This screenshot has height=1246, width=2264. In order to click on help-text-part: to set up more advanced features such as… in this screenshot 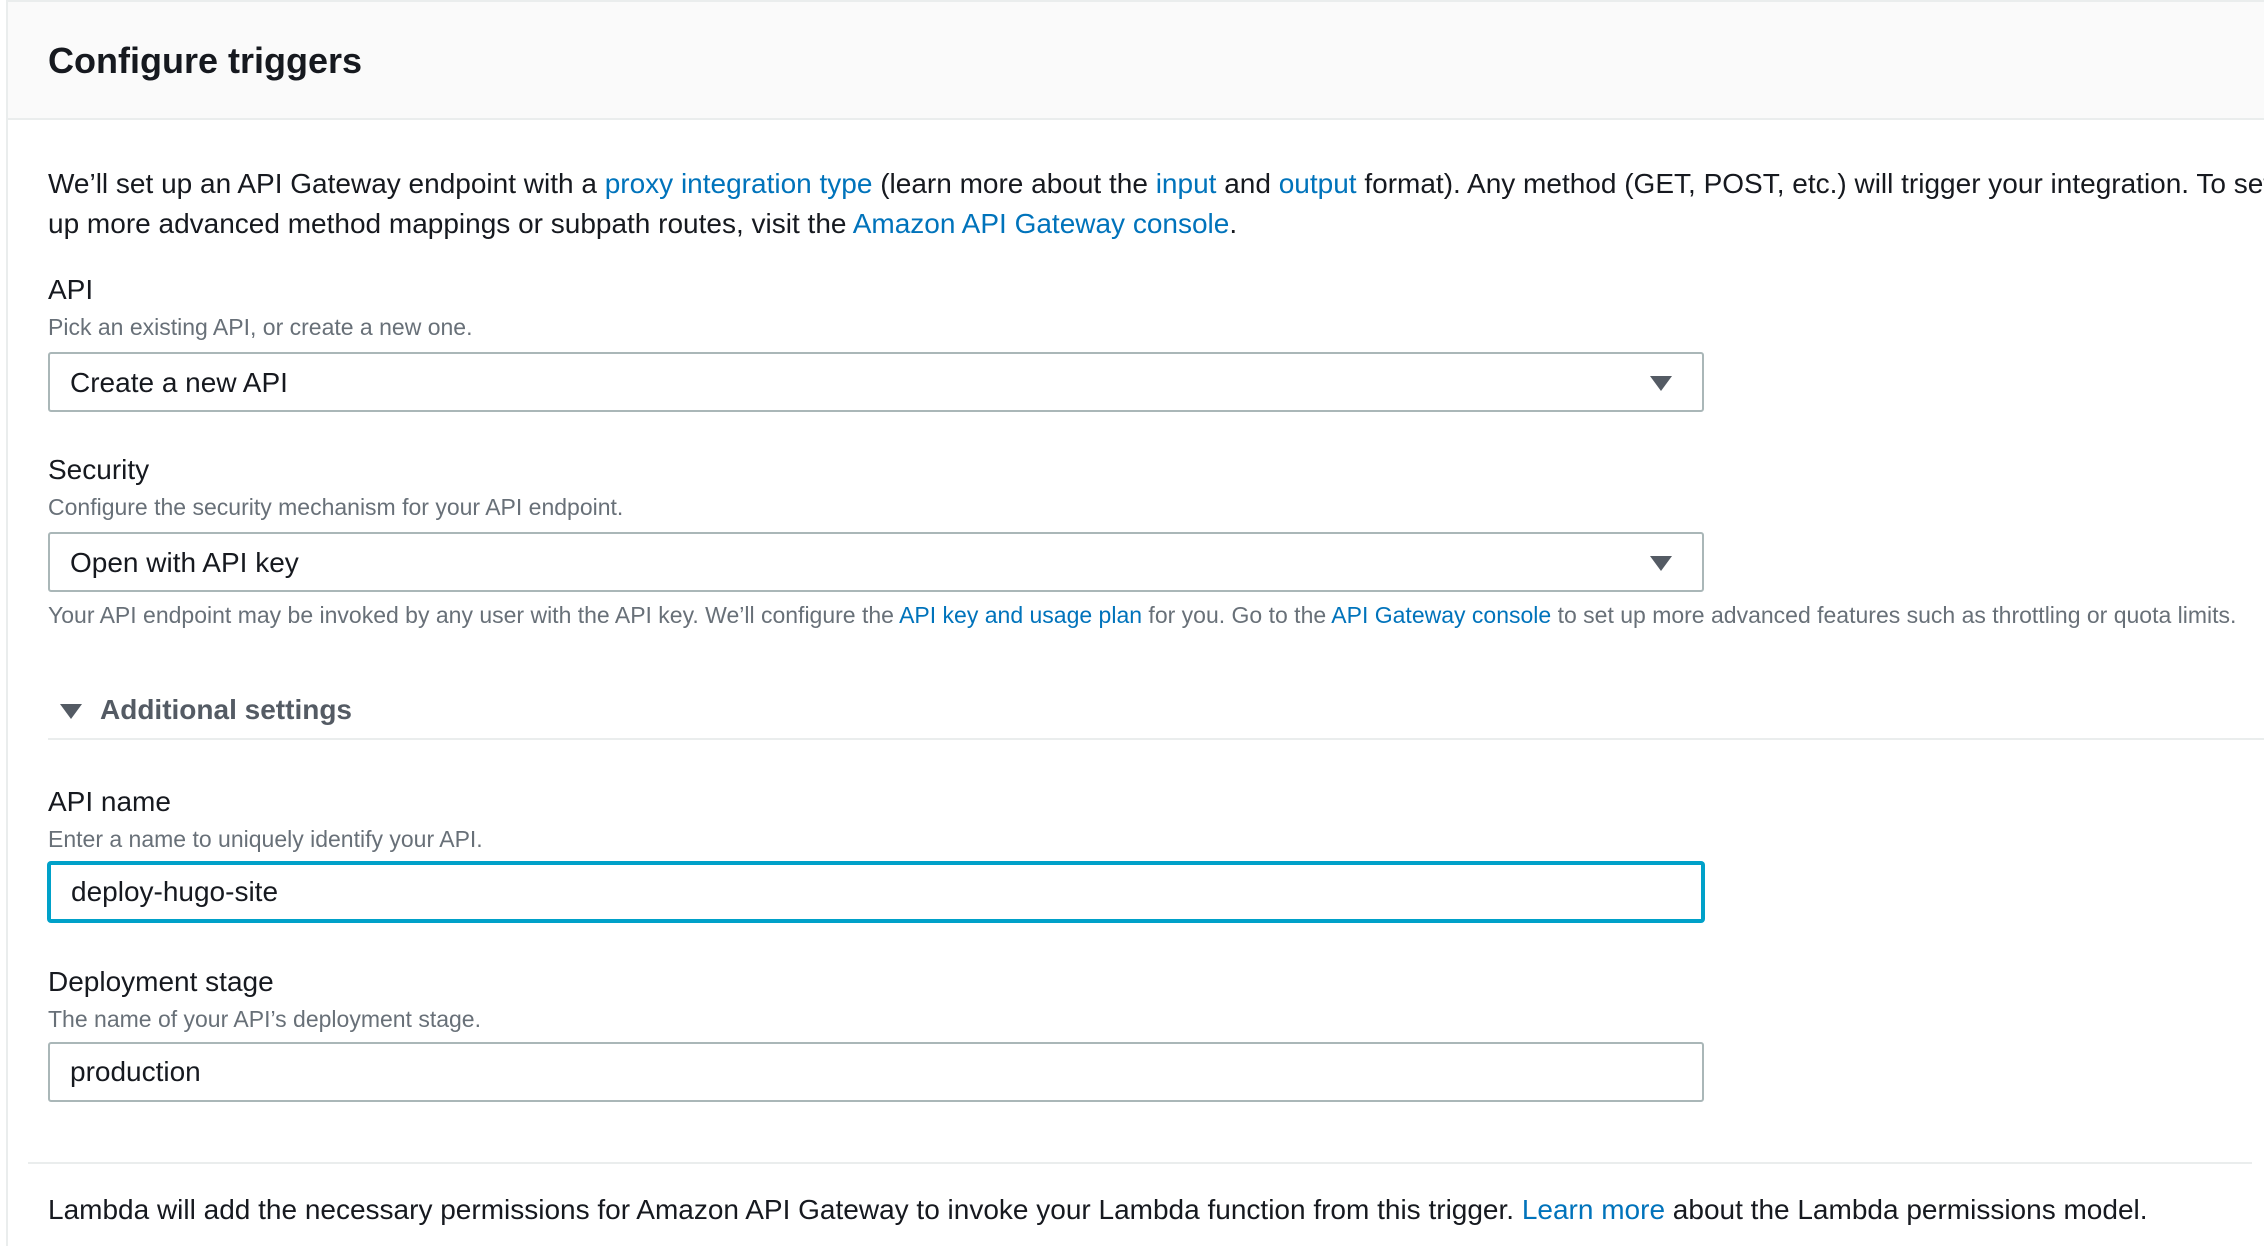, I will do `click(1894, 615)`.